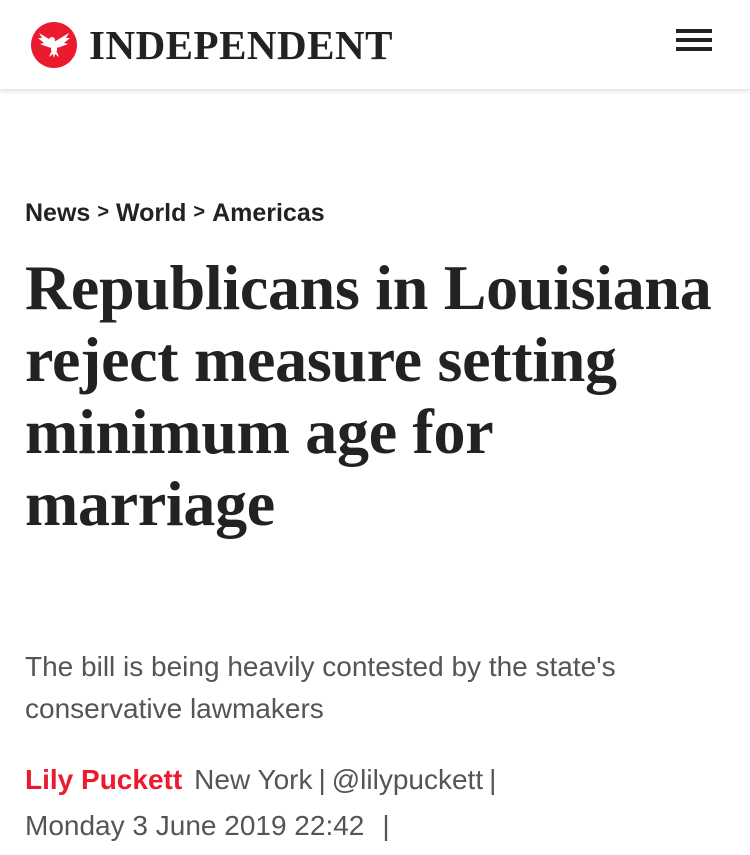  I want to click on logo-wordmark: INDEPENDENT, so click(241, 45).